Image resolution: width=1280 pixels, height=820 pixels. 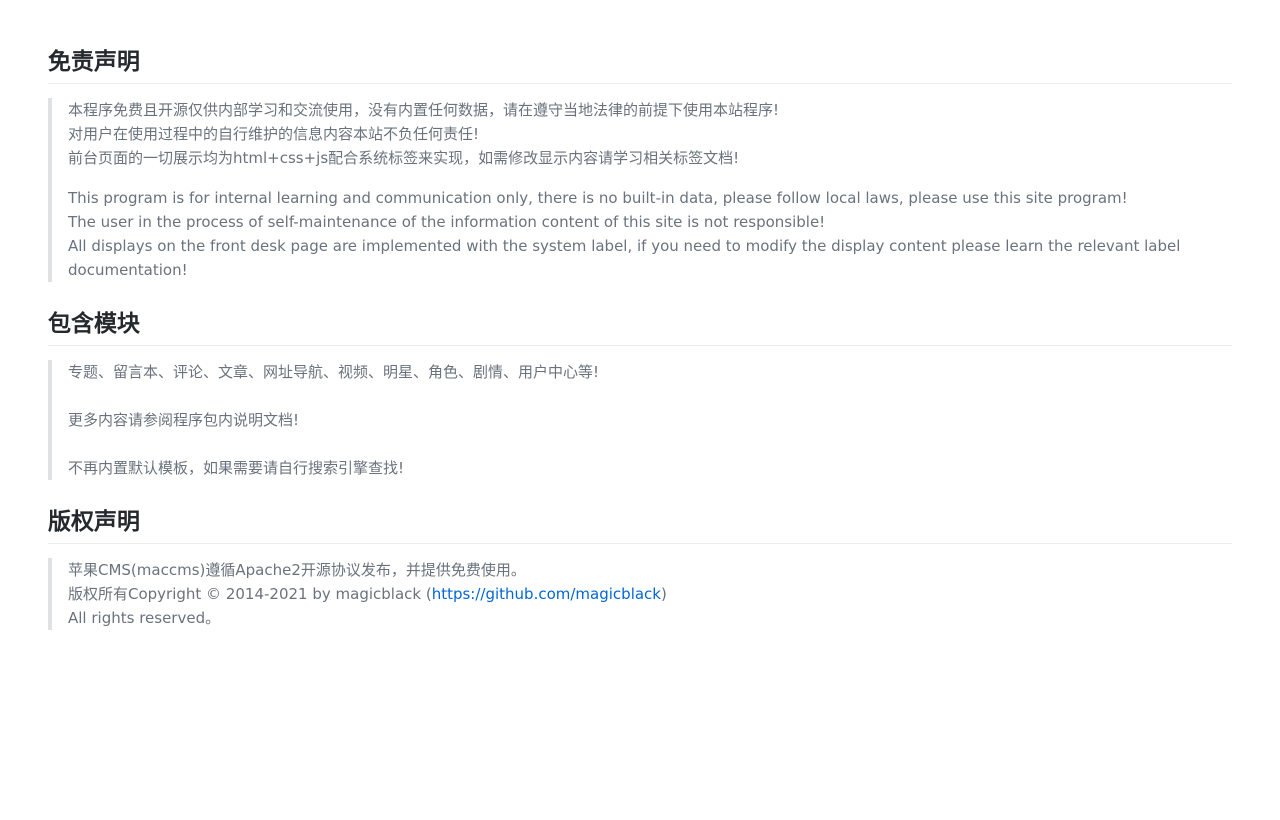 I want to click on copyright-line: All rights reserved。, so click(x=144, y=618).